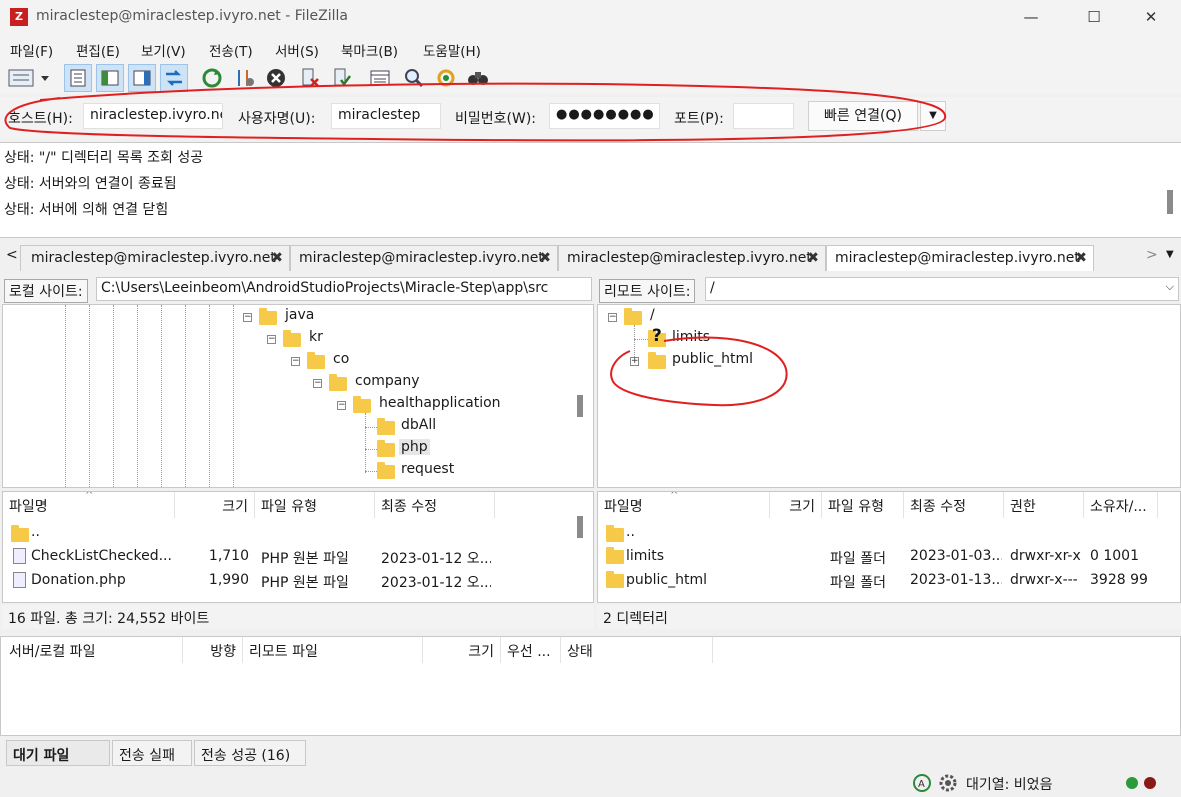  I want to click on col-header-remote-file: 리모트 파일, so click(333, 650).